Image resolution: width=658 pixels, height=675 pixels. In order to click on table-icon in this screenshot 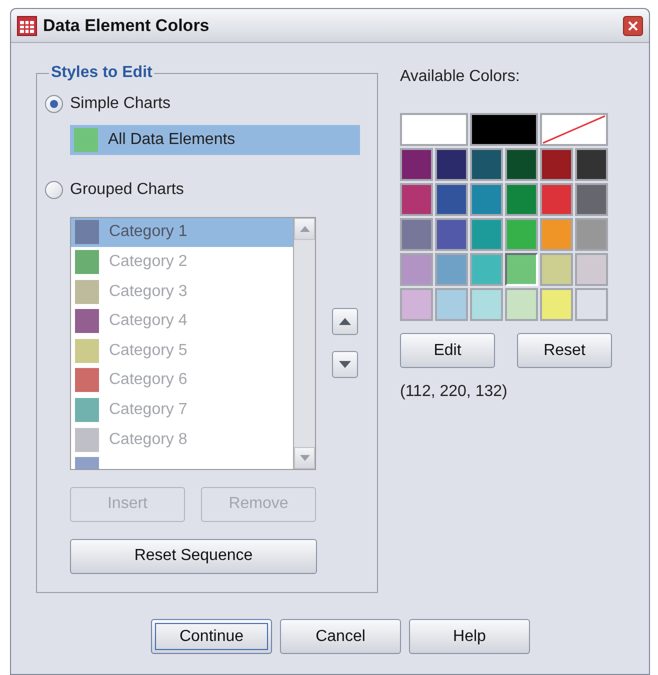, I will do `click(27, 26)`.